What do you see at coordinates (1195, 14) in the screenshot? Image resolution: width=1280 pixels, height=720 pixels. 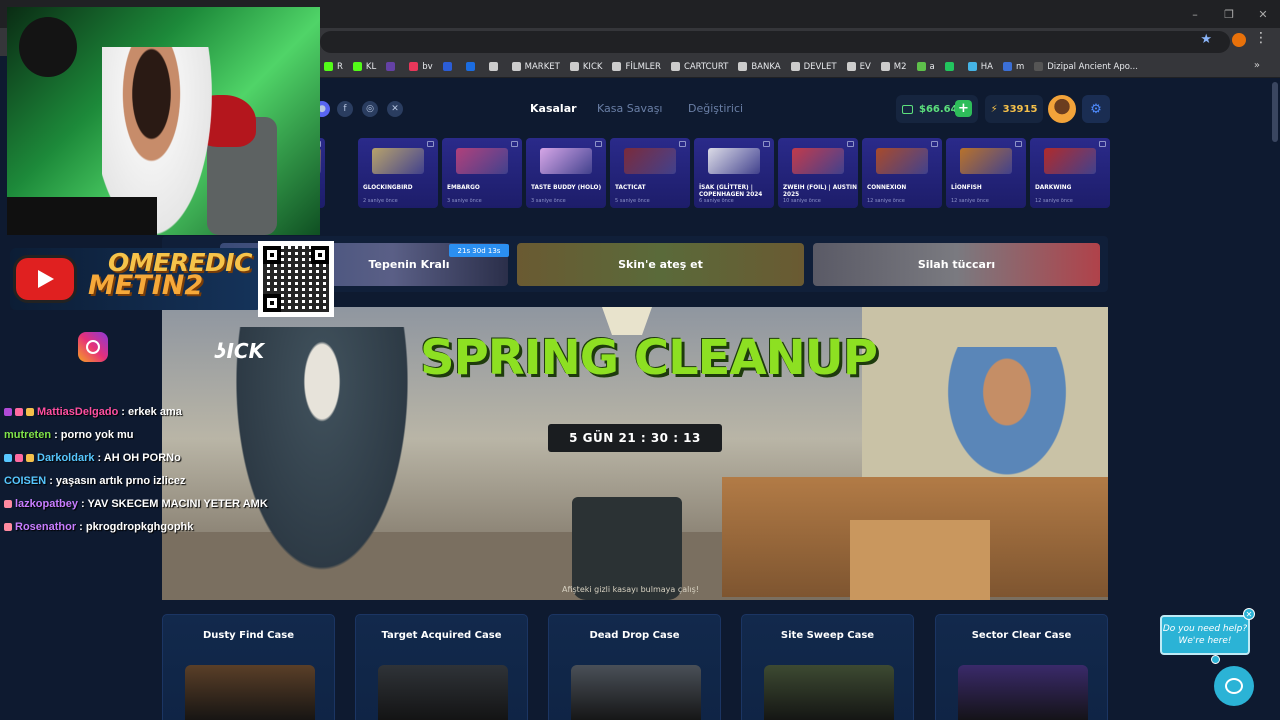 I see `minimize-icon: –` at bounding box center [1195, 14].